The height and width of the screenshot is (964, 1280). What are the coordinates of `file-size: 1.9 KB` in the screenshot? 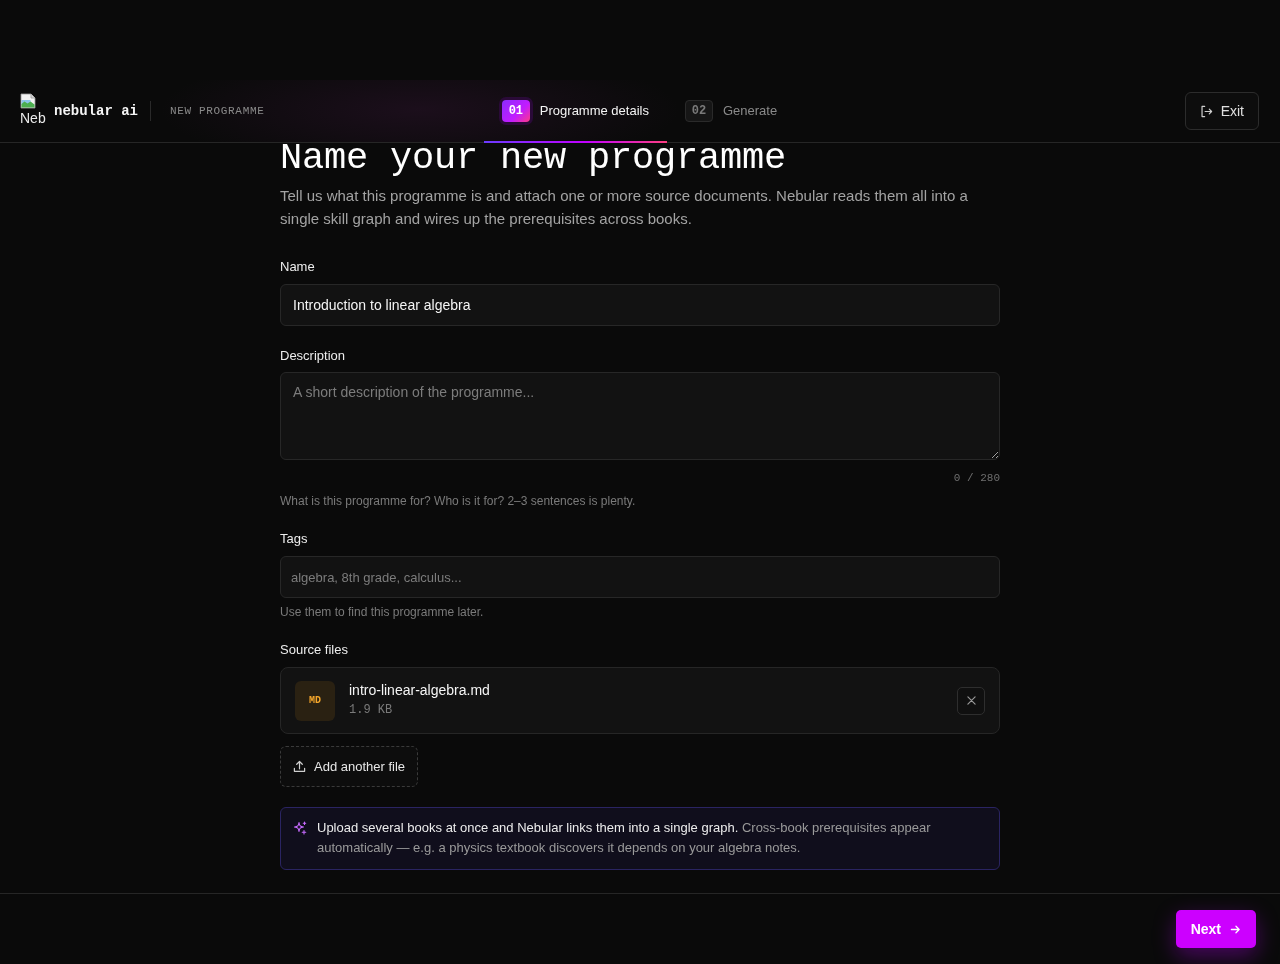 It's located at (371, 710).